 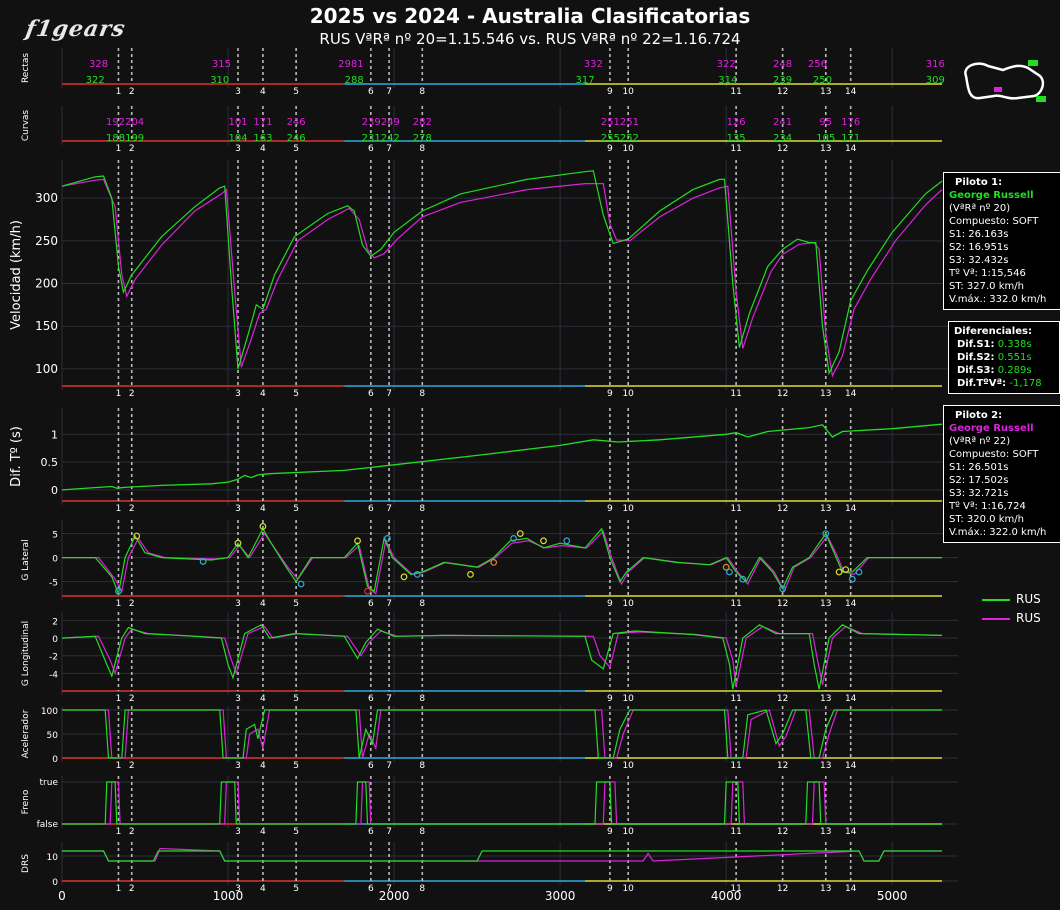 I want to click on freno-turn-label: 4, so click(x=263, y=832).